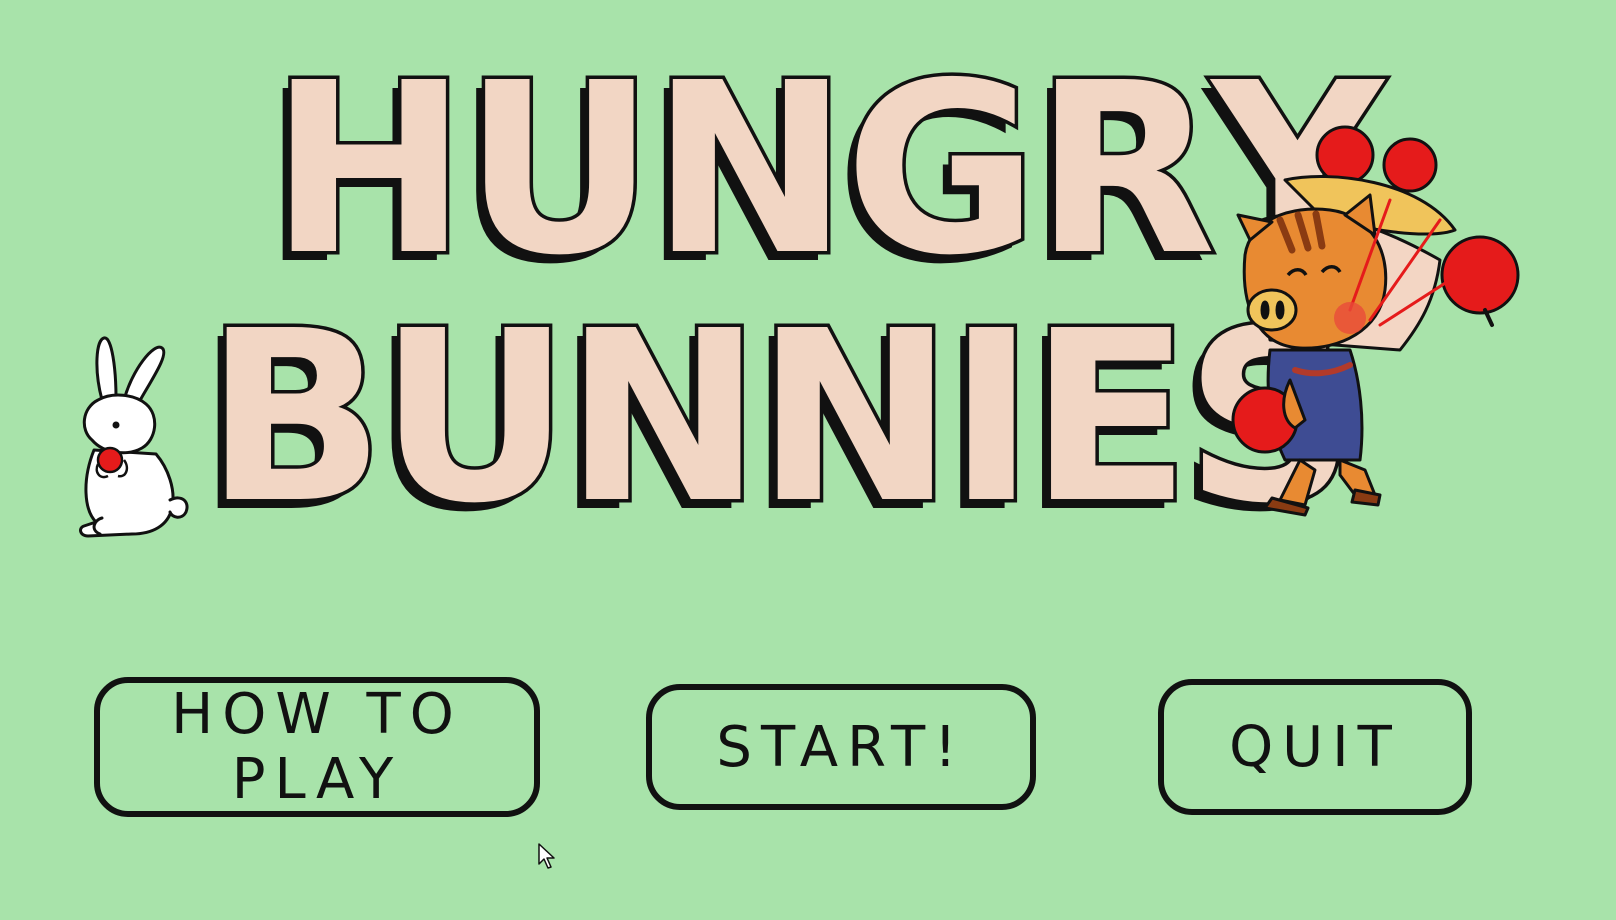 This screenshot has height=920, width=1616. Describe the element at coordinates (991, 417) in the screenshot. I see `title-letter: I` at that location.